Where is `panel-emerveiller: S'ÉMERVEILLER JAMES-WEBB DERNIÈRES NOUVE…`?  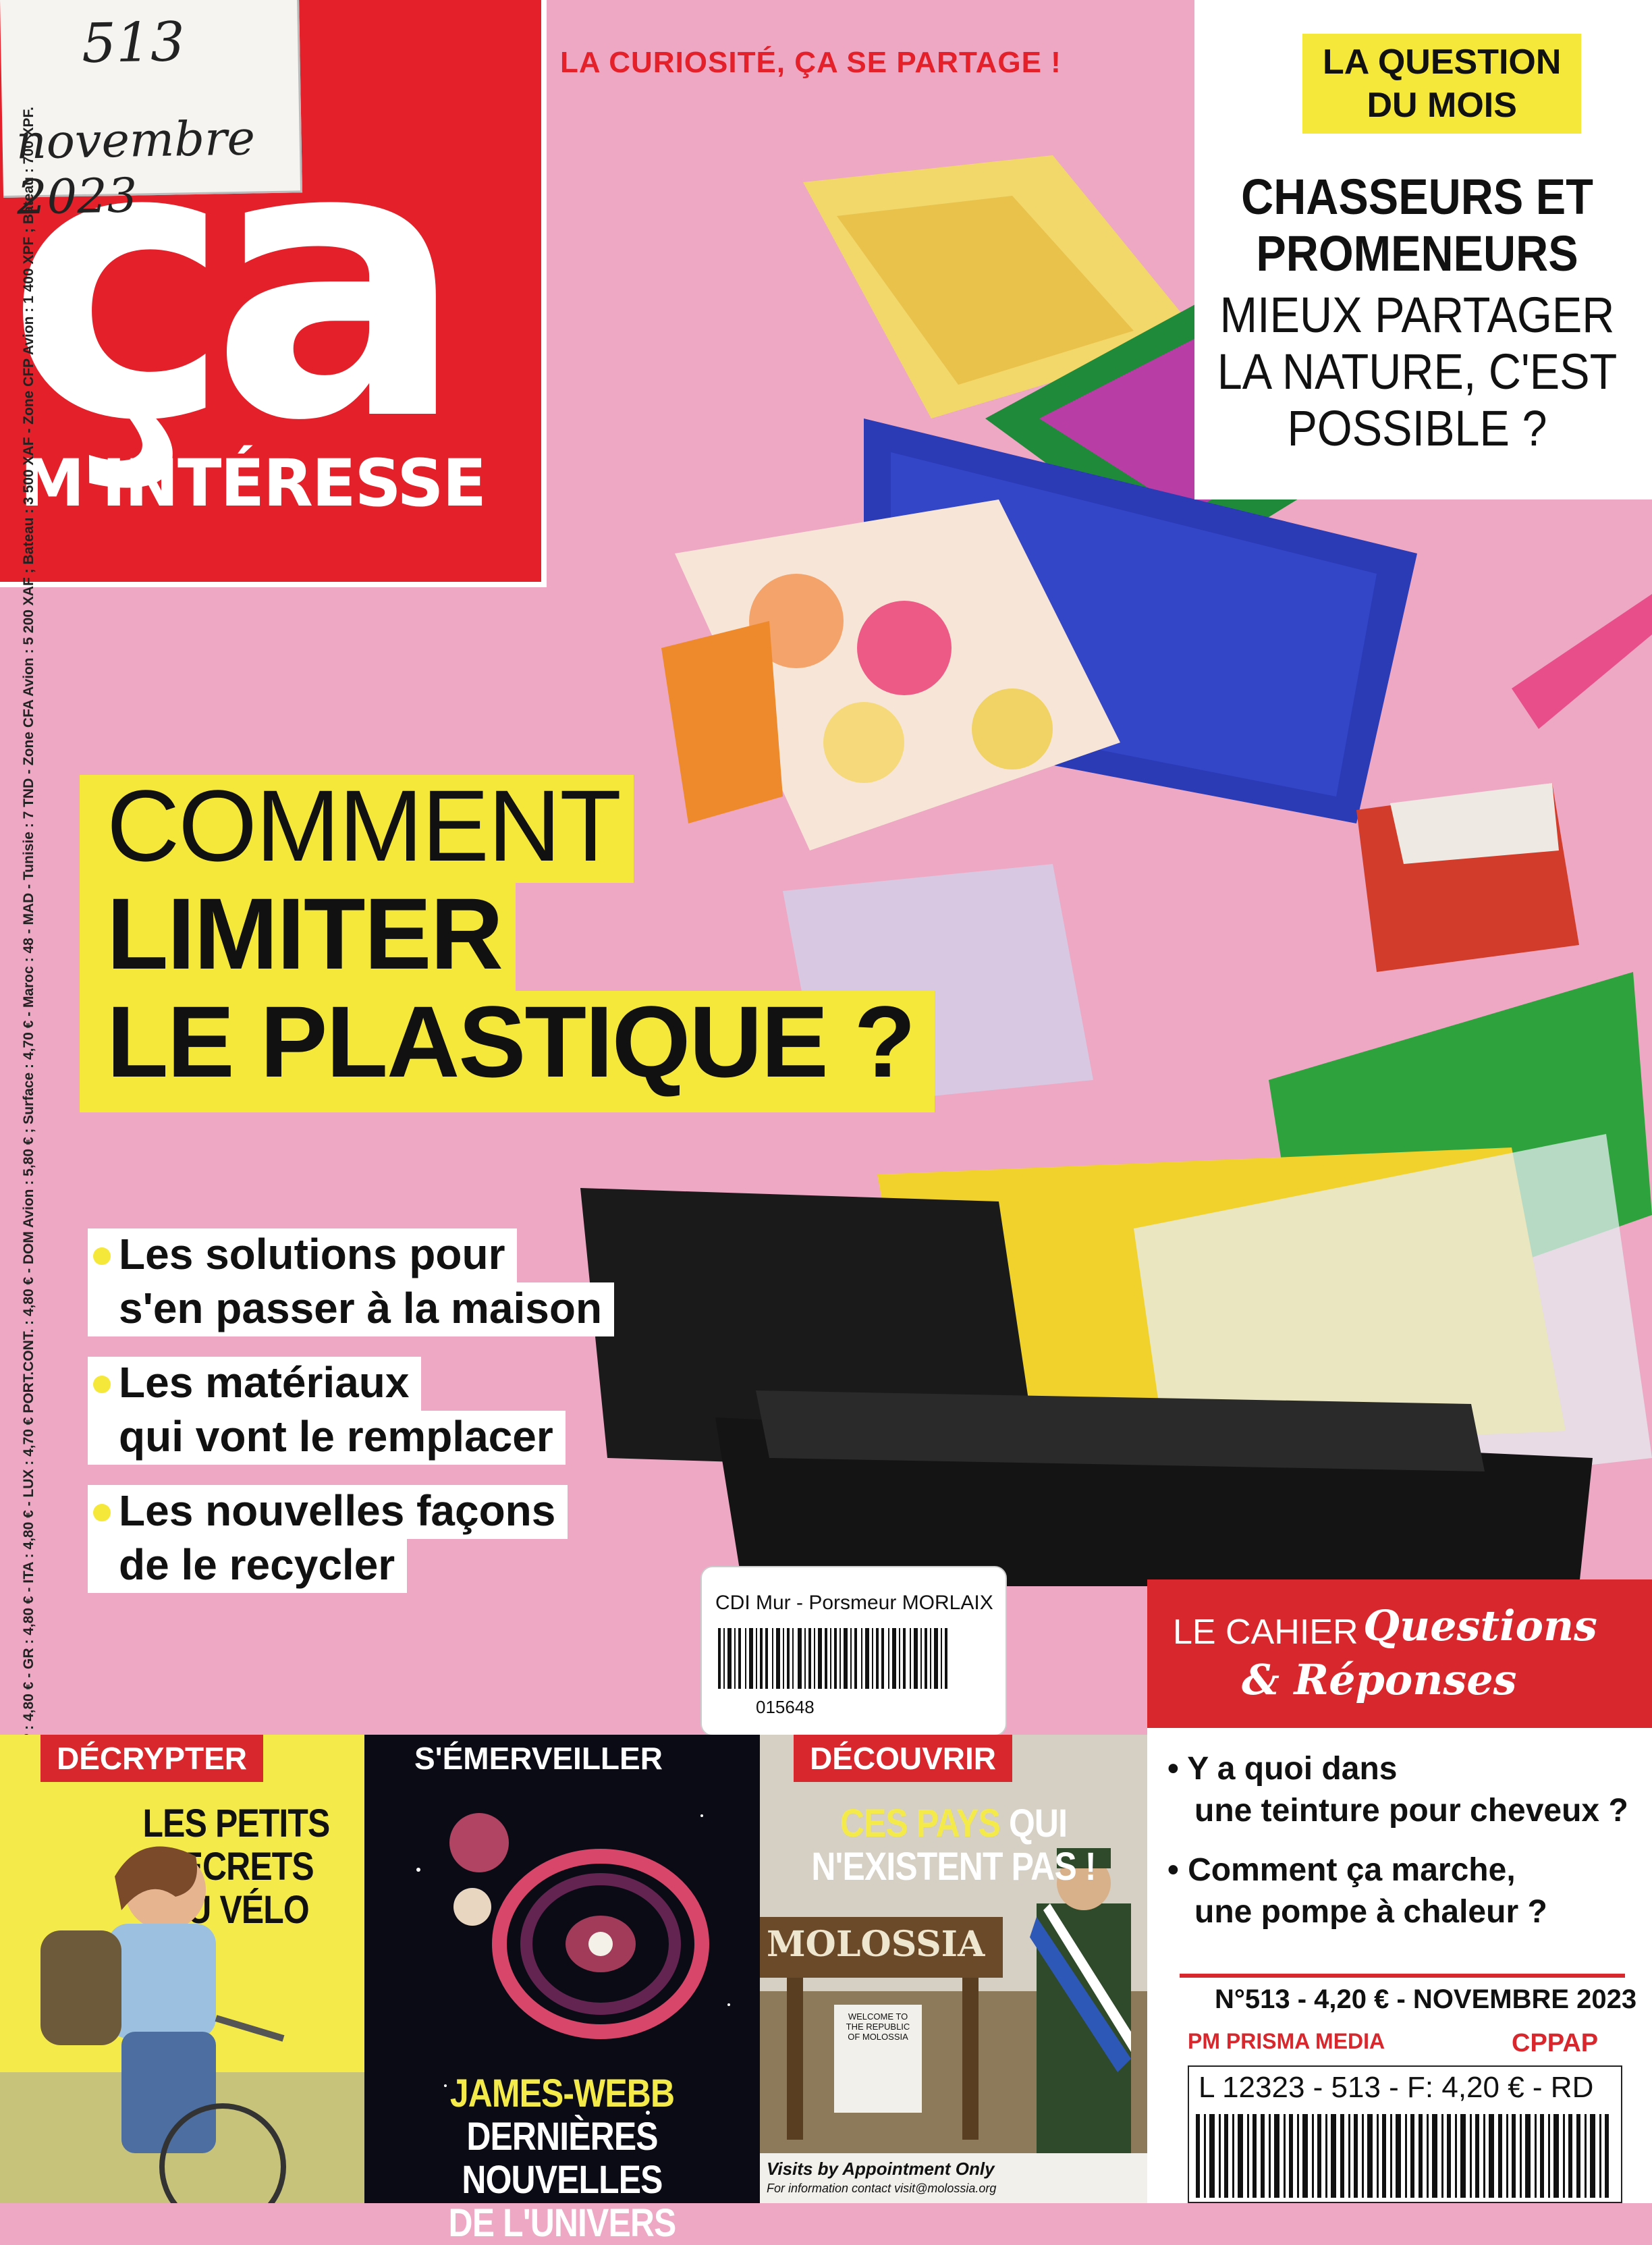
panel-emerveiller: S'ÉMERVEILLER JAMES-WEBB DERNIÈRES NOUVE… is located at coordinates (562, 1990).